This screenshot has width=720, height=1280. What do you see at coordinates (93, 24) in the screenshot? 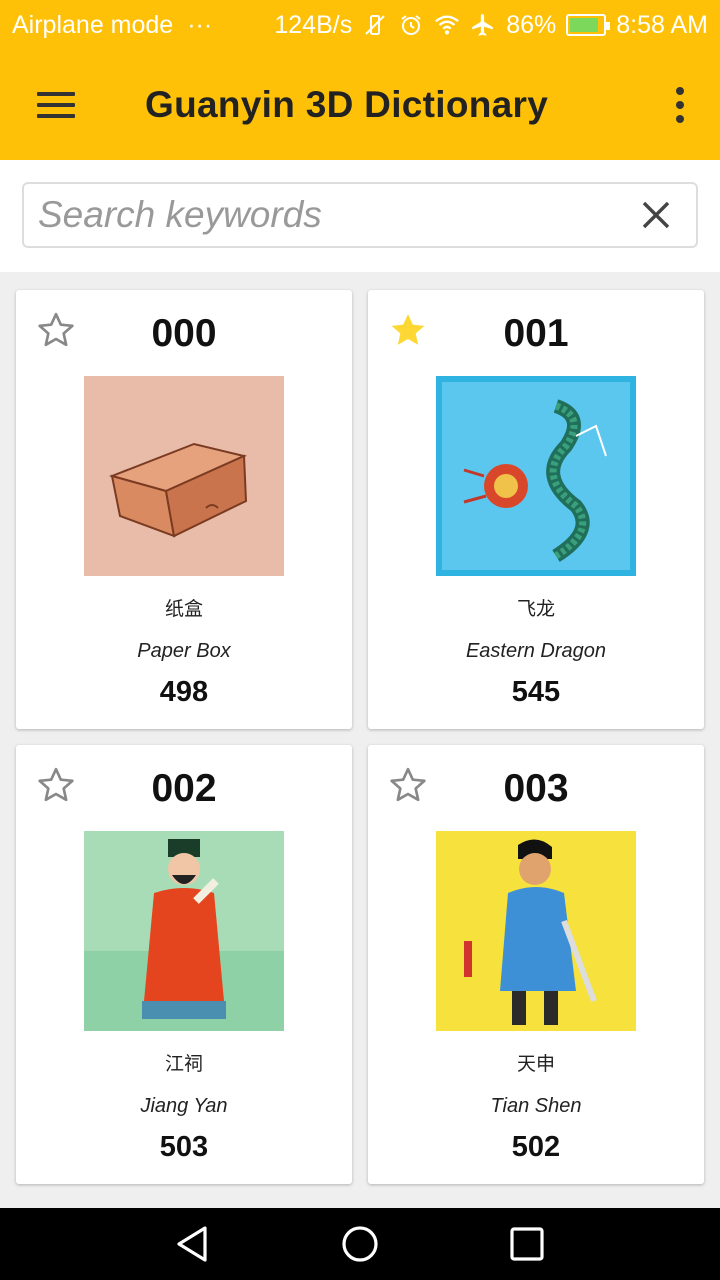
I see `status-mode: Airplane mode` at bounding box center [93, 24].